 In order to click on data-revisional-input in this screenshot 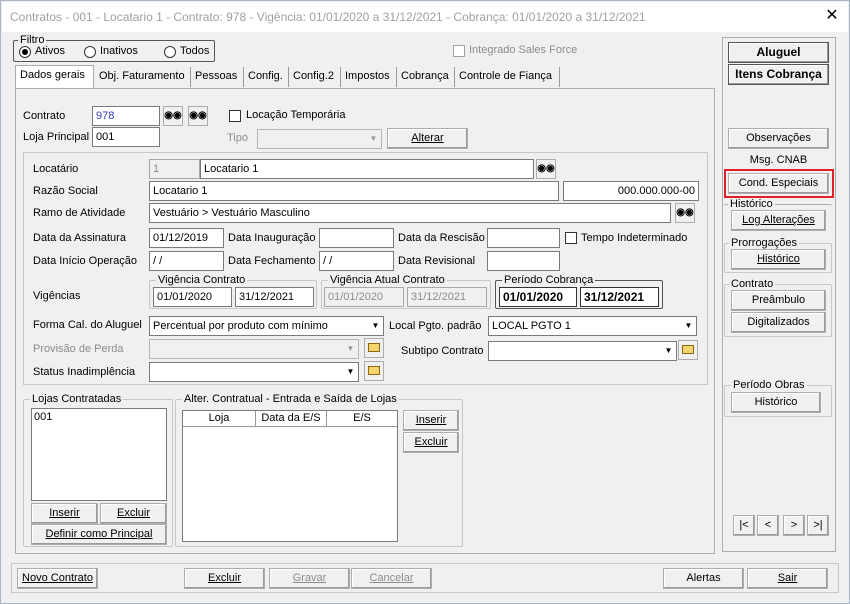, I will do `click(523, 261)`.